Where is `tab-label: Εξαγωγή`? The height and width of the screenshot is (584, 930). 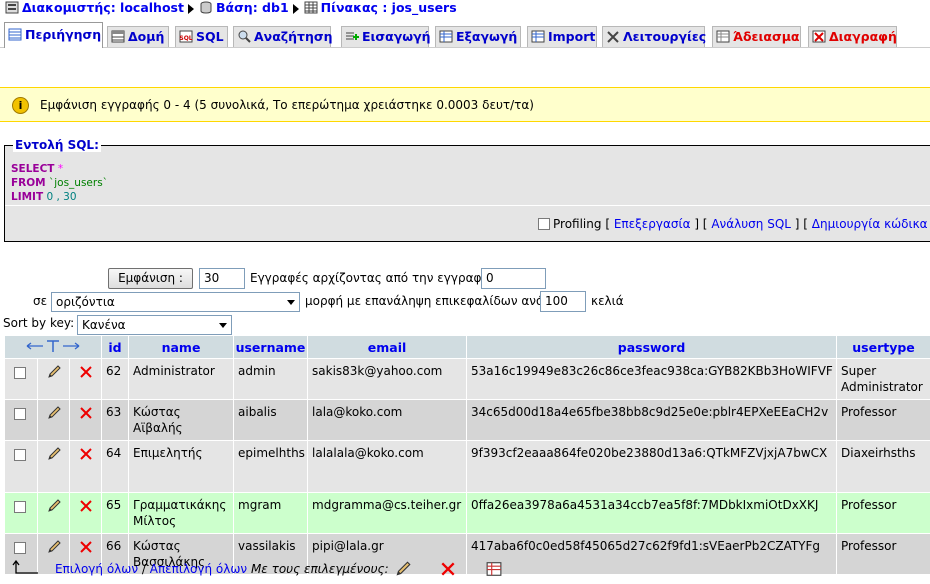 tab-label: Εξαγωγή is located at coordinates (487, 36).